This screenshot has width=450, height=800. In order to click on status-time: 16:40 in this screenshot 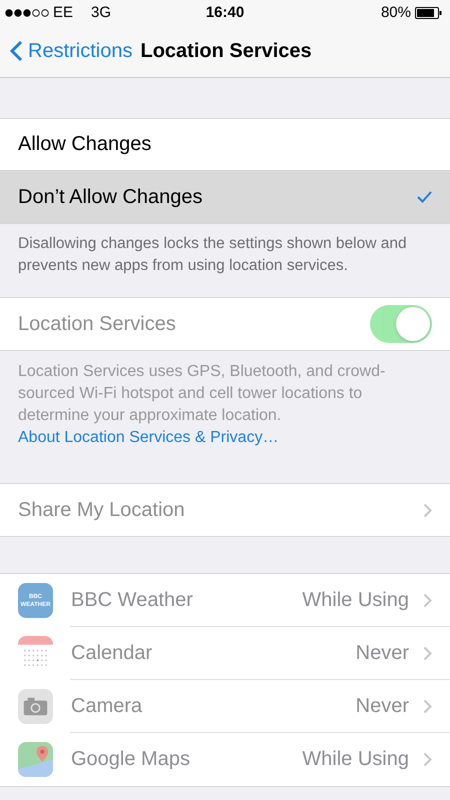, I will do `click(225, 12)`.